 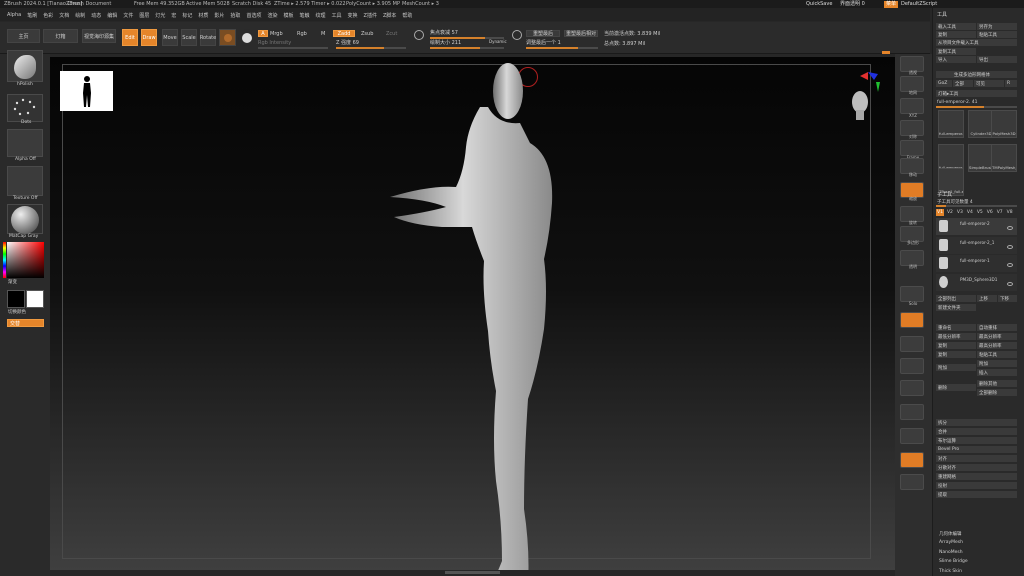 I want to click on secondary-color-swatch, so click(x=35, y=299).